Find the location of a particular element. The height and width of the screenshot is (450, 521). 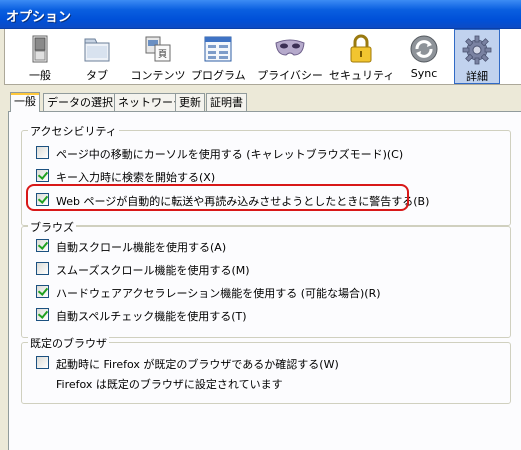

toolbar-privacy: プライバシー is located at coordinates (290, 56).